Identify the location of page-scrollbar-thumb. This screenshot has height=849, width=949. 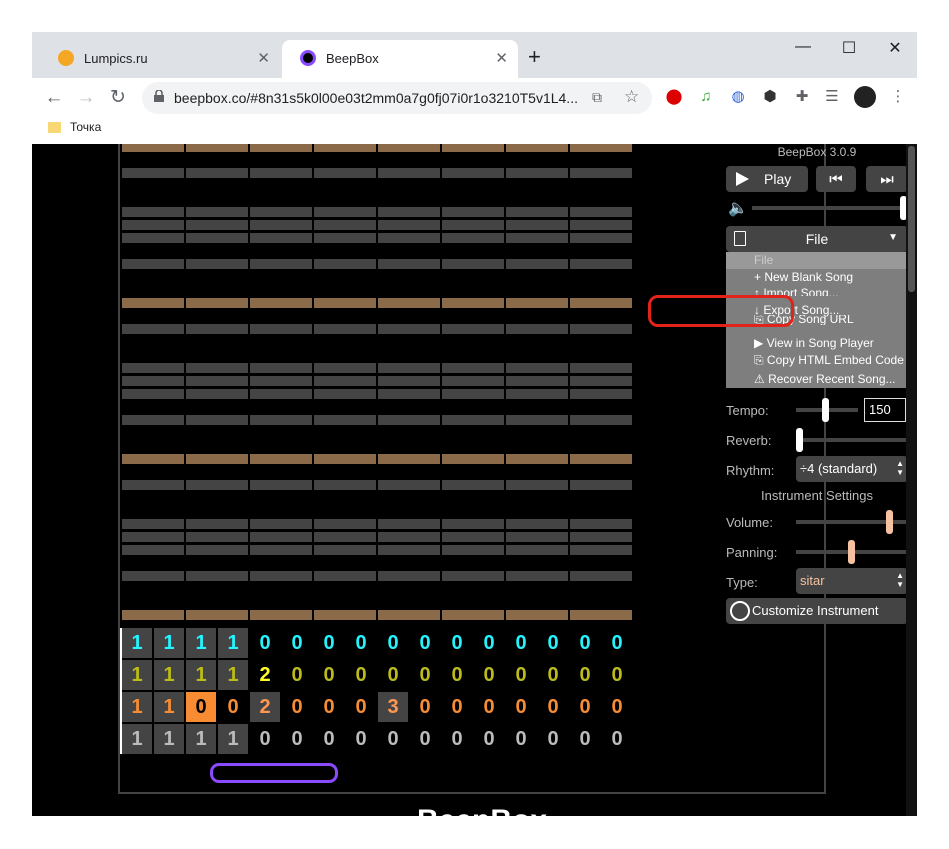
(911, 219).